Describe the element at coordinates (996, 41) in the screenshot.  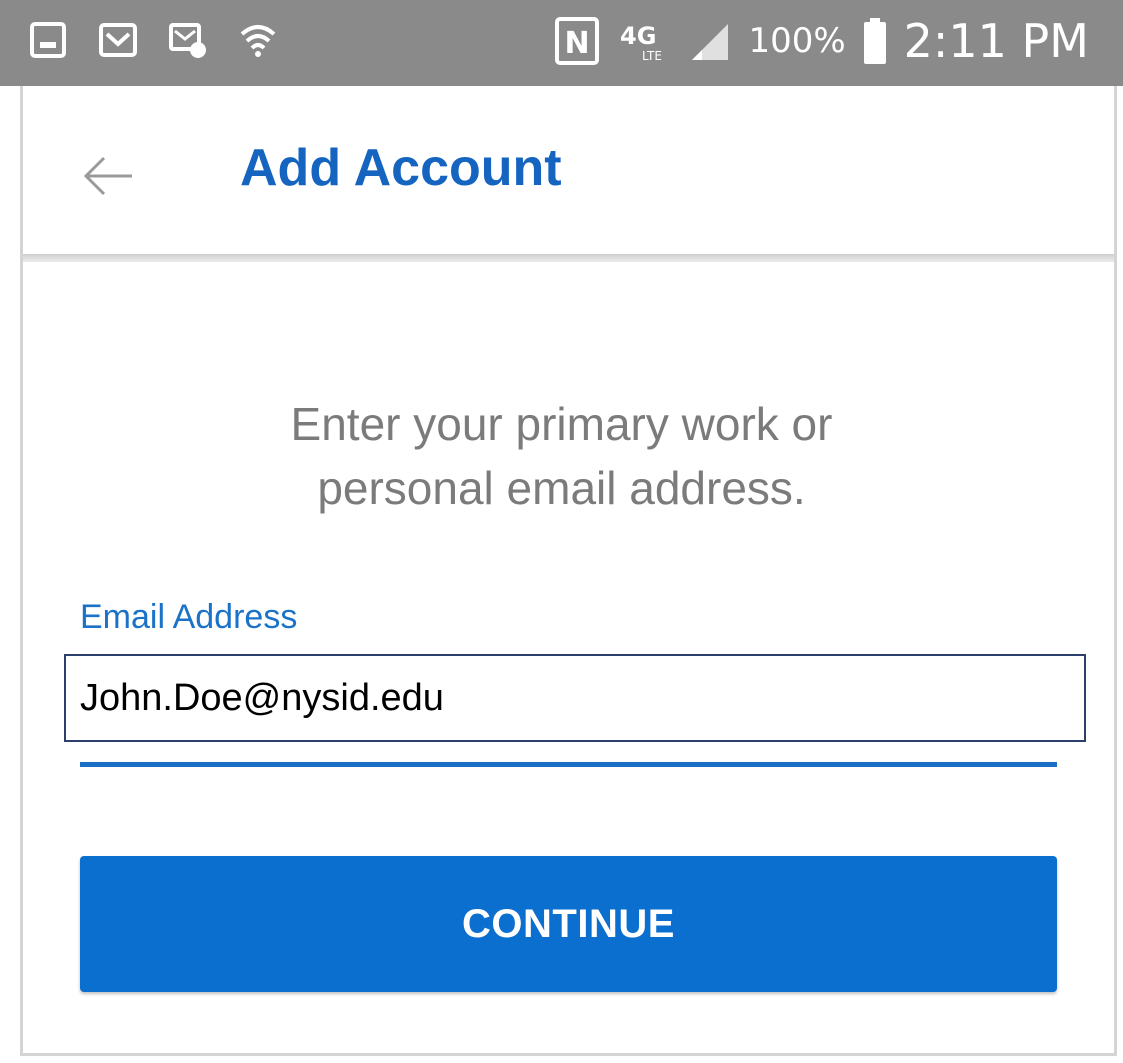
I see `clock: 2:11 PM` at that location.